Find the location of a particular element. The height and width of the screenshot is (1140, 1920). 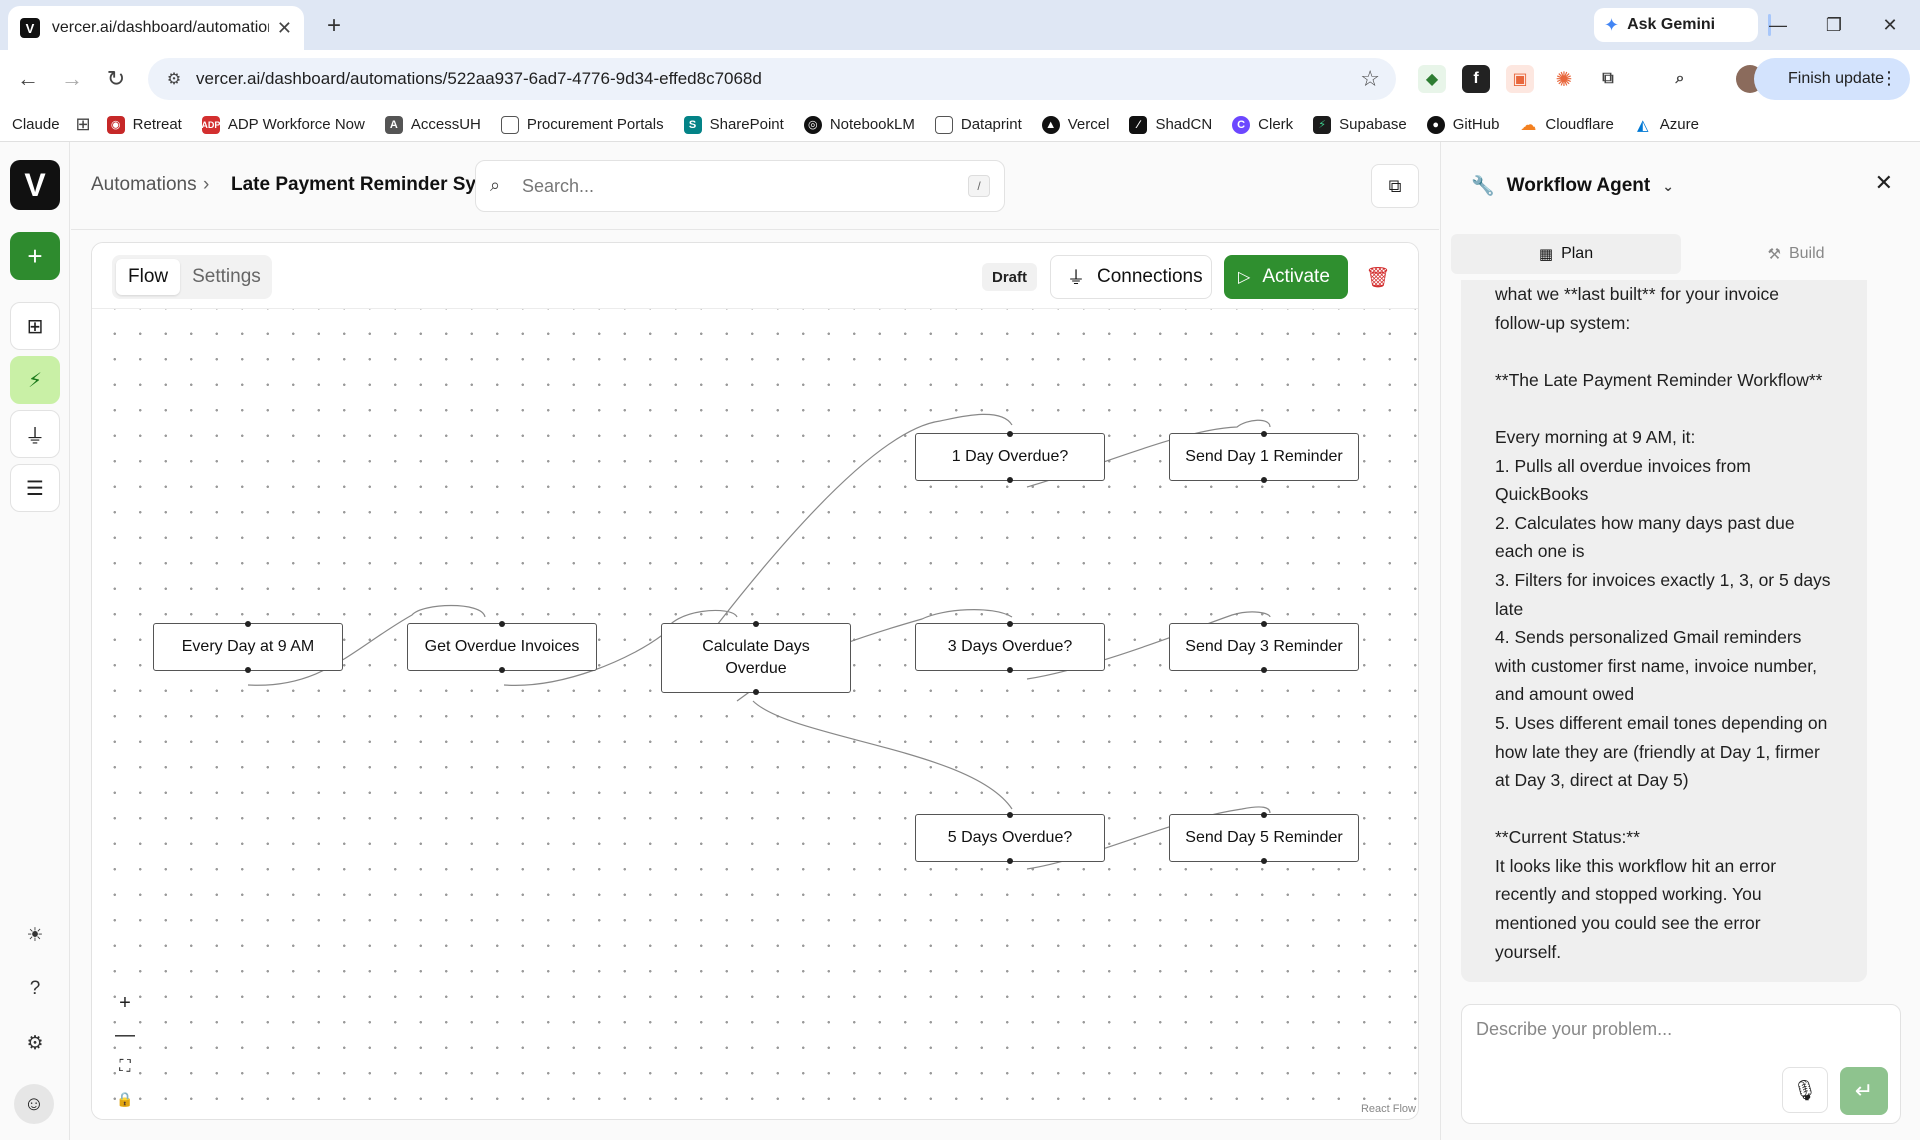

bookmark-azure: ◭ Azure is located at coordinates (1666, 125).